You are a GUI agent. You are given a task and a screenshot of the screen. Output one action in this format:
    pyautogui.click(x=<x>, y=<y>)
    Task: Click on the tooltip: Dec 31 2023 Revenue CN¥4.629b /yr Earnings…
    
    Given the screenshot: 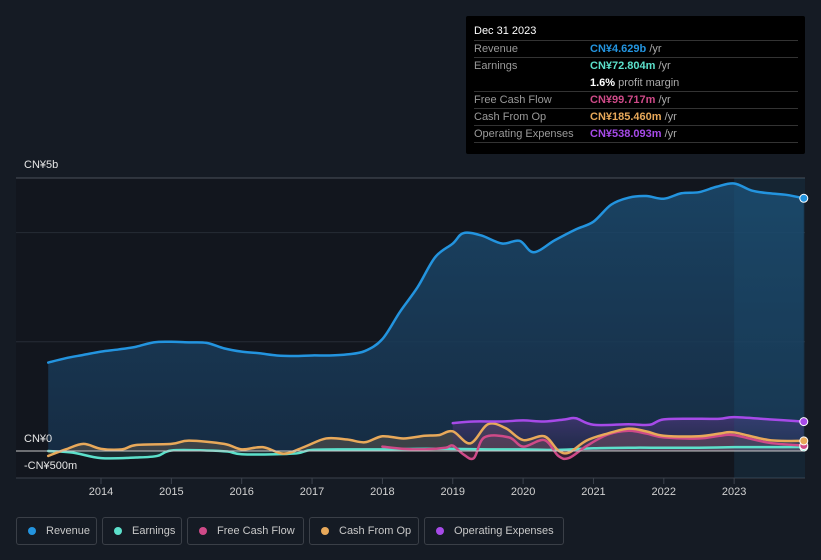 What is the action you would take?
    pyautogui.click(x=635, y=85)
    